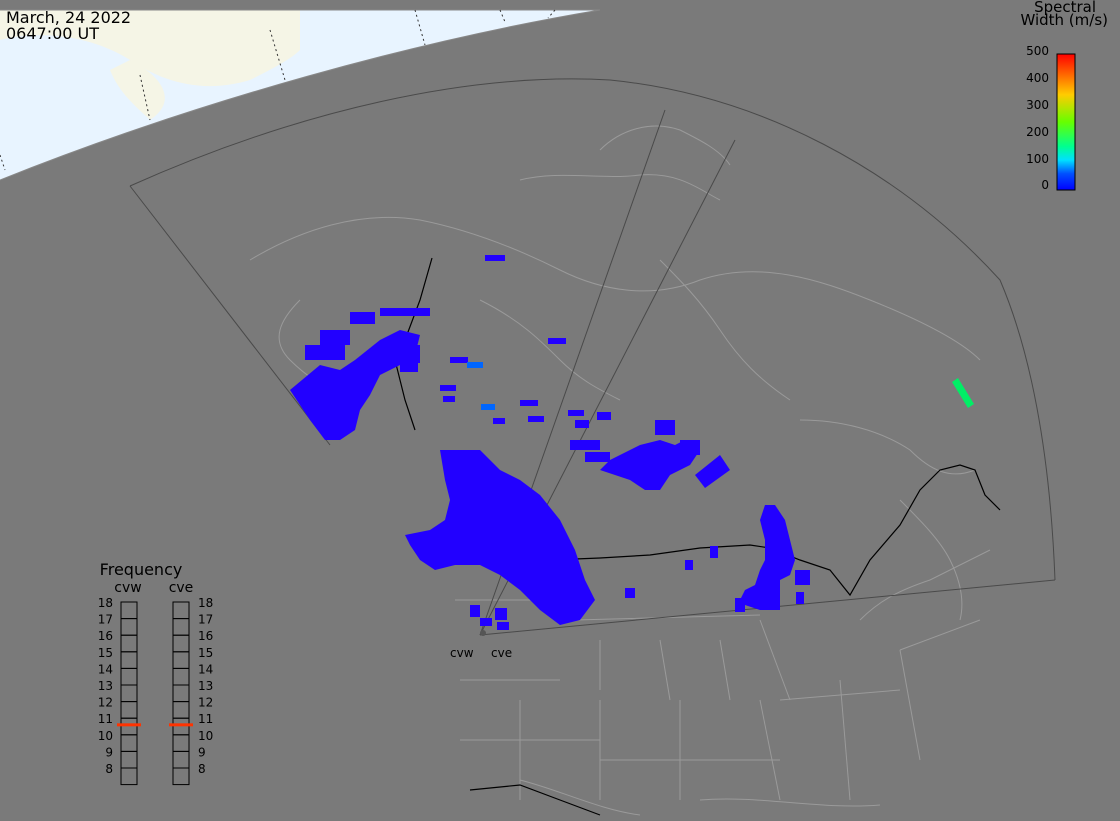 Image resolution: width=1120 pixels, height=821 pixels. I want to click on radar-site-label-cvw: cvw, so click(462, 653).